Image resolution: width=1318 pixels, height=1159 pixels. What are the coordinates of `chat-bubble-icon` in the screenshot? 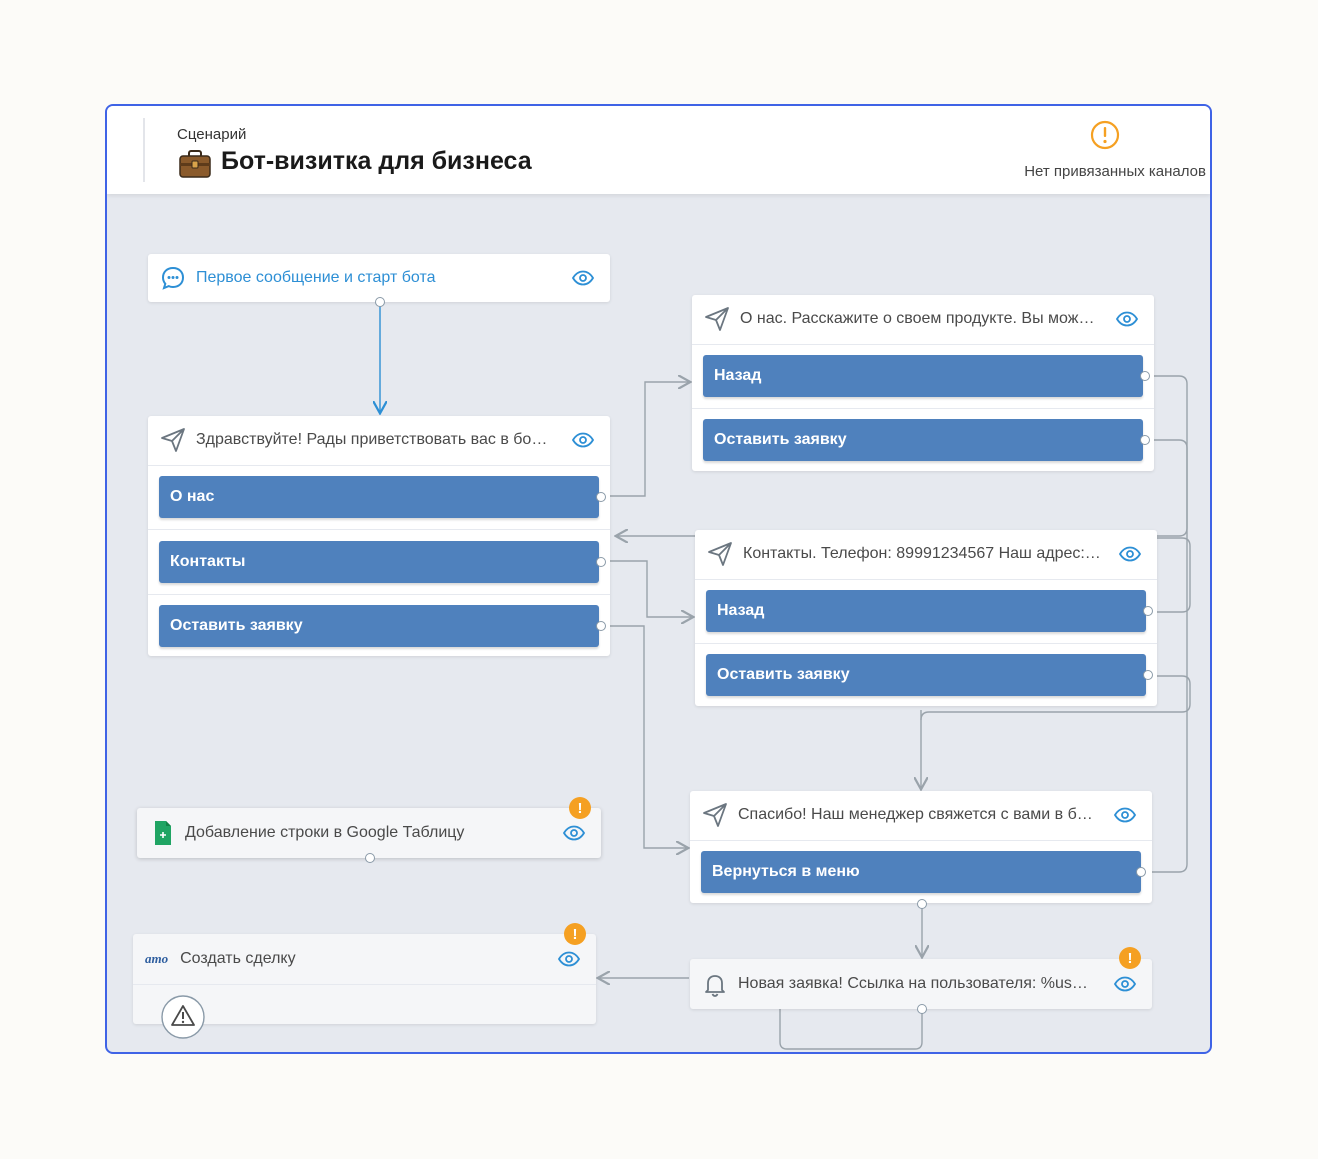 It's located at (173, 278).